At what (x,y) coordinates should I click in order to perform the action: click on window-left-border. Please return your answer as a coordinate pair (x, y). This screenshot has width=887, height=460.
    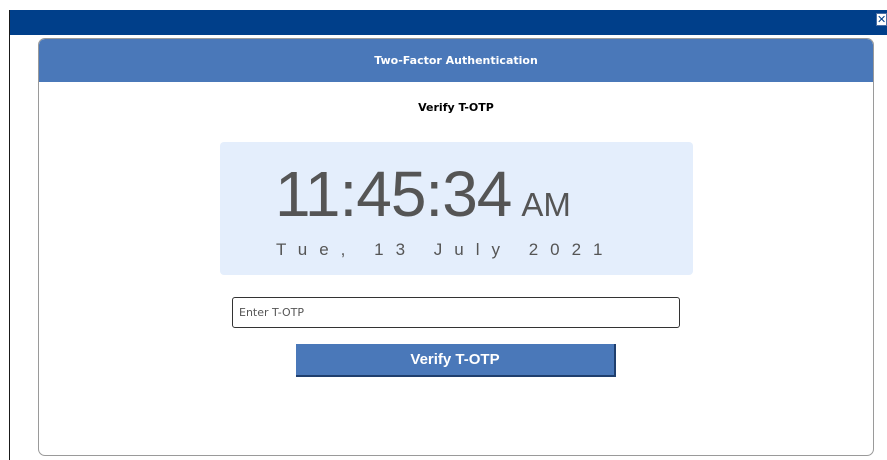
    Looking at the image, I should click on (9, 235).